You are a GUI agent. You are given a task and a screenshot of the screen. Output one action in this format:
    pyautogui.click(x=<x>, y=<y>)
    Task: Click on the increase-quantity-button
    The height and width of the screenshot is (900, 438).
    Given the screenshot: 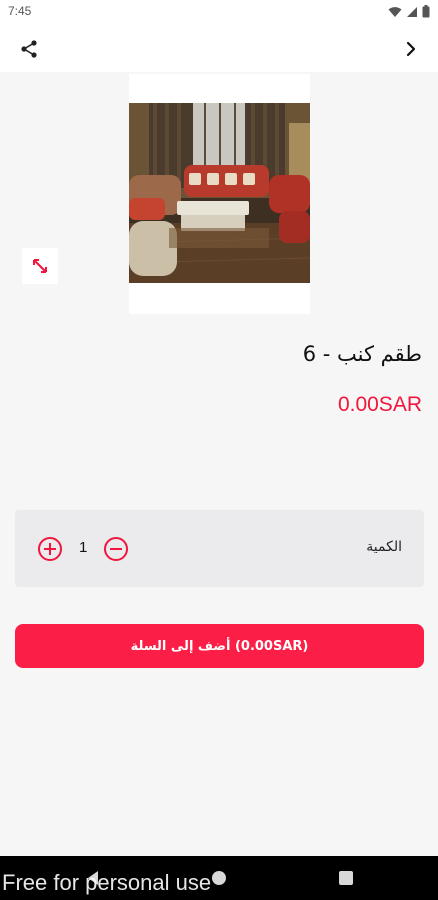 What is the action you would take?
    pyautogui.click(x=50, y=549)
    